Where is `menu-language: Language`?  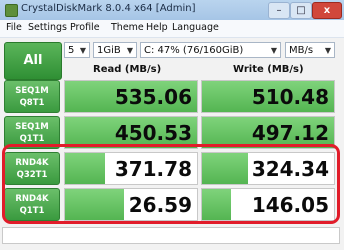 menu-language: Language is located at coordinates (195, 27).